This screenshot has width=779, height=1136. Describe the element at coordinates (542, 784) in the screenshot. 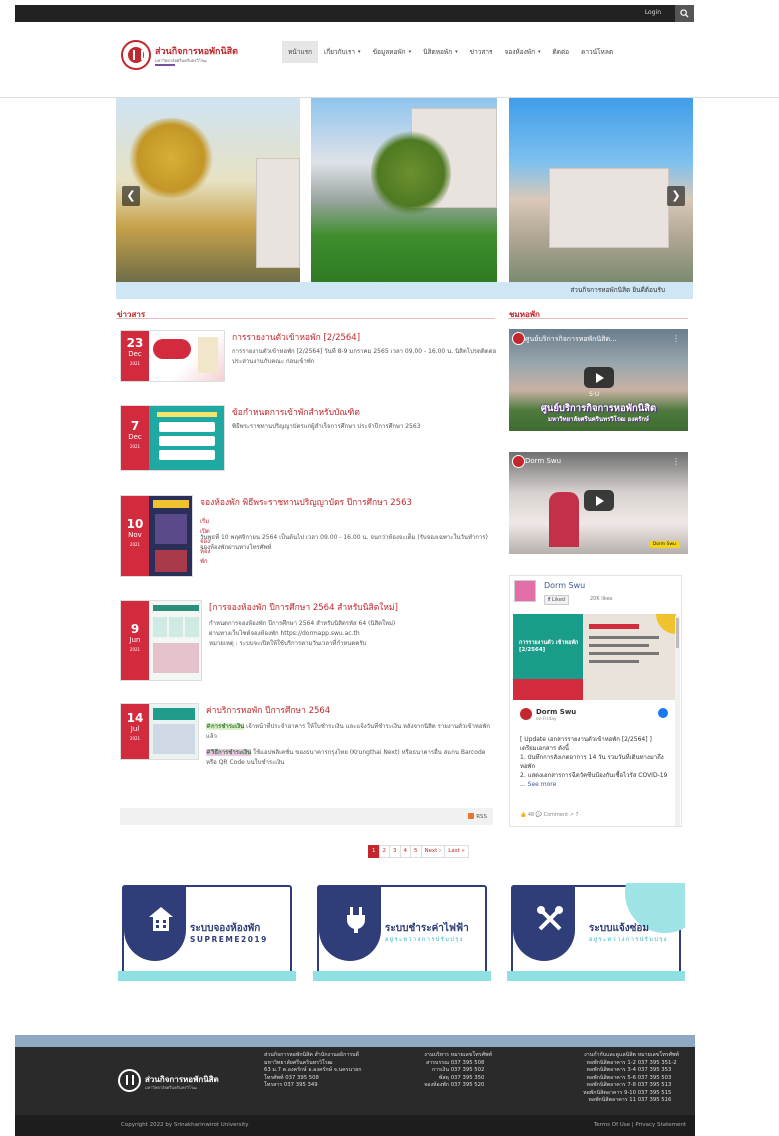

I see `see-more-link: See more` at that location.